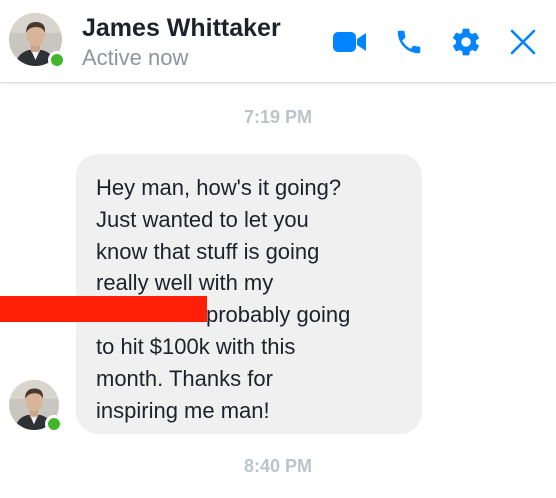 This screenshot has height=498, width=556. What do you see at coordinates (103, 309) in the screenshot?
I see `redaction-bar` at bounding box center [103, 309].